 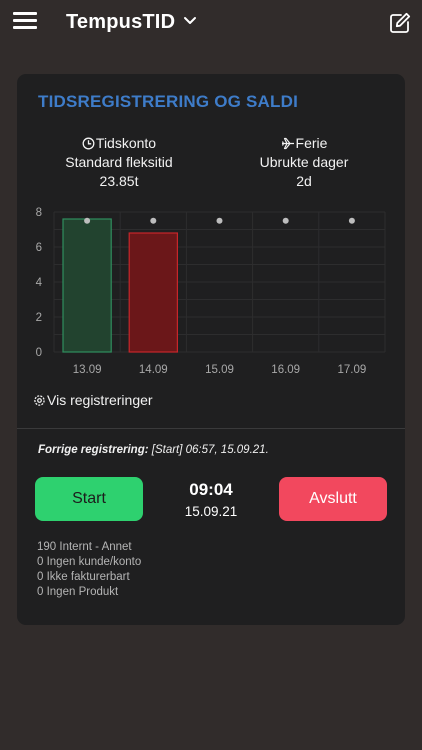 I want to click on x-tick-label: 13.09, so click(x=87, y=370).